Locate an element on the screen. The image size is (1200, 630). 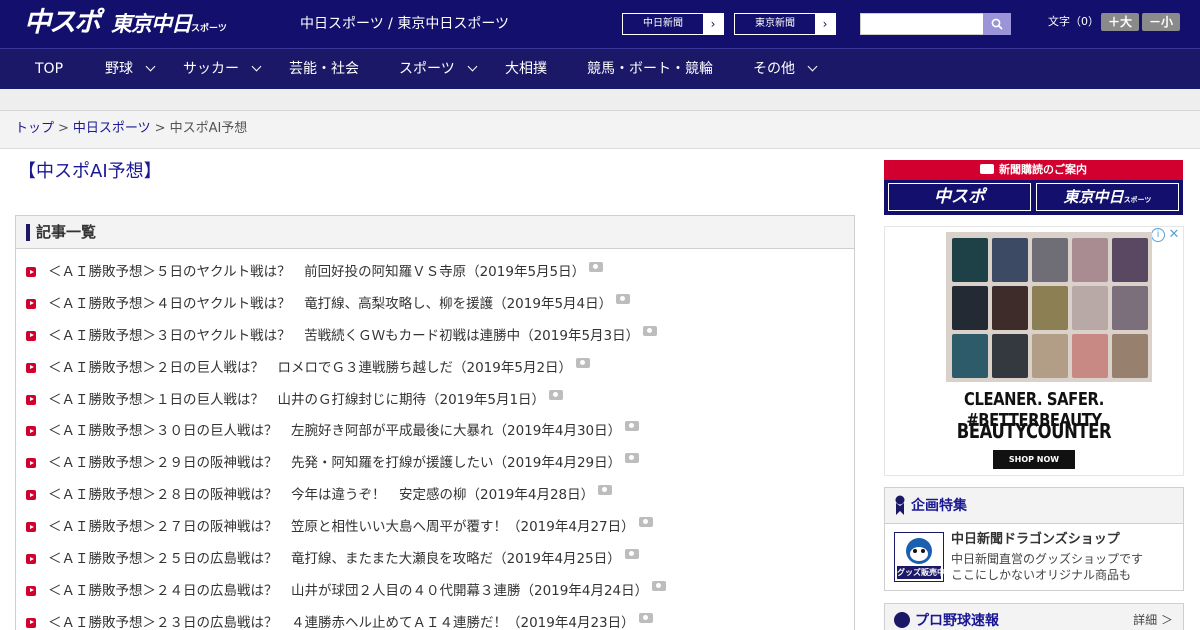
nav-top: TOP is located at coordinates (49, 69).